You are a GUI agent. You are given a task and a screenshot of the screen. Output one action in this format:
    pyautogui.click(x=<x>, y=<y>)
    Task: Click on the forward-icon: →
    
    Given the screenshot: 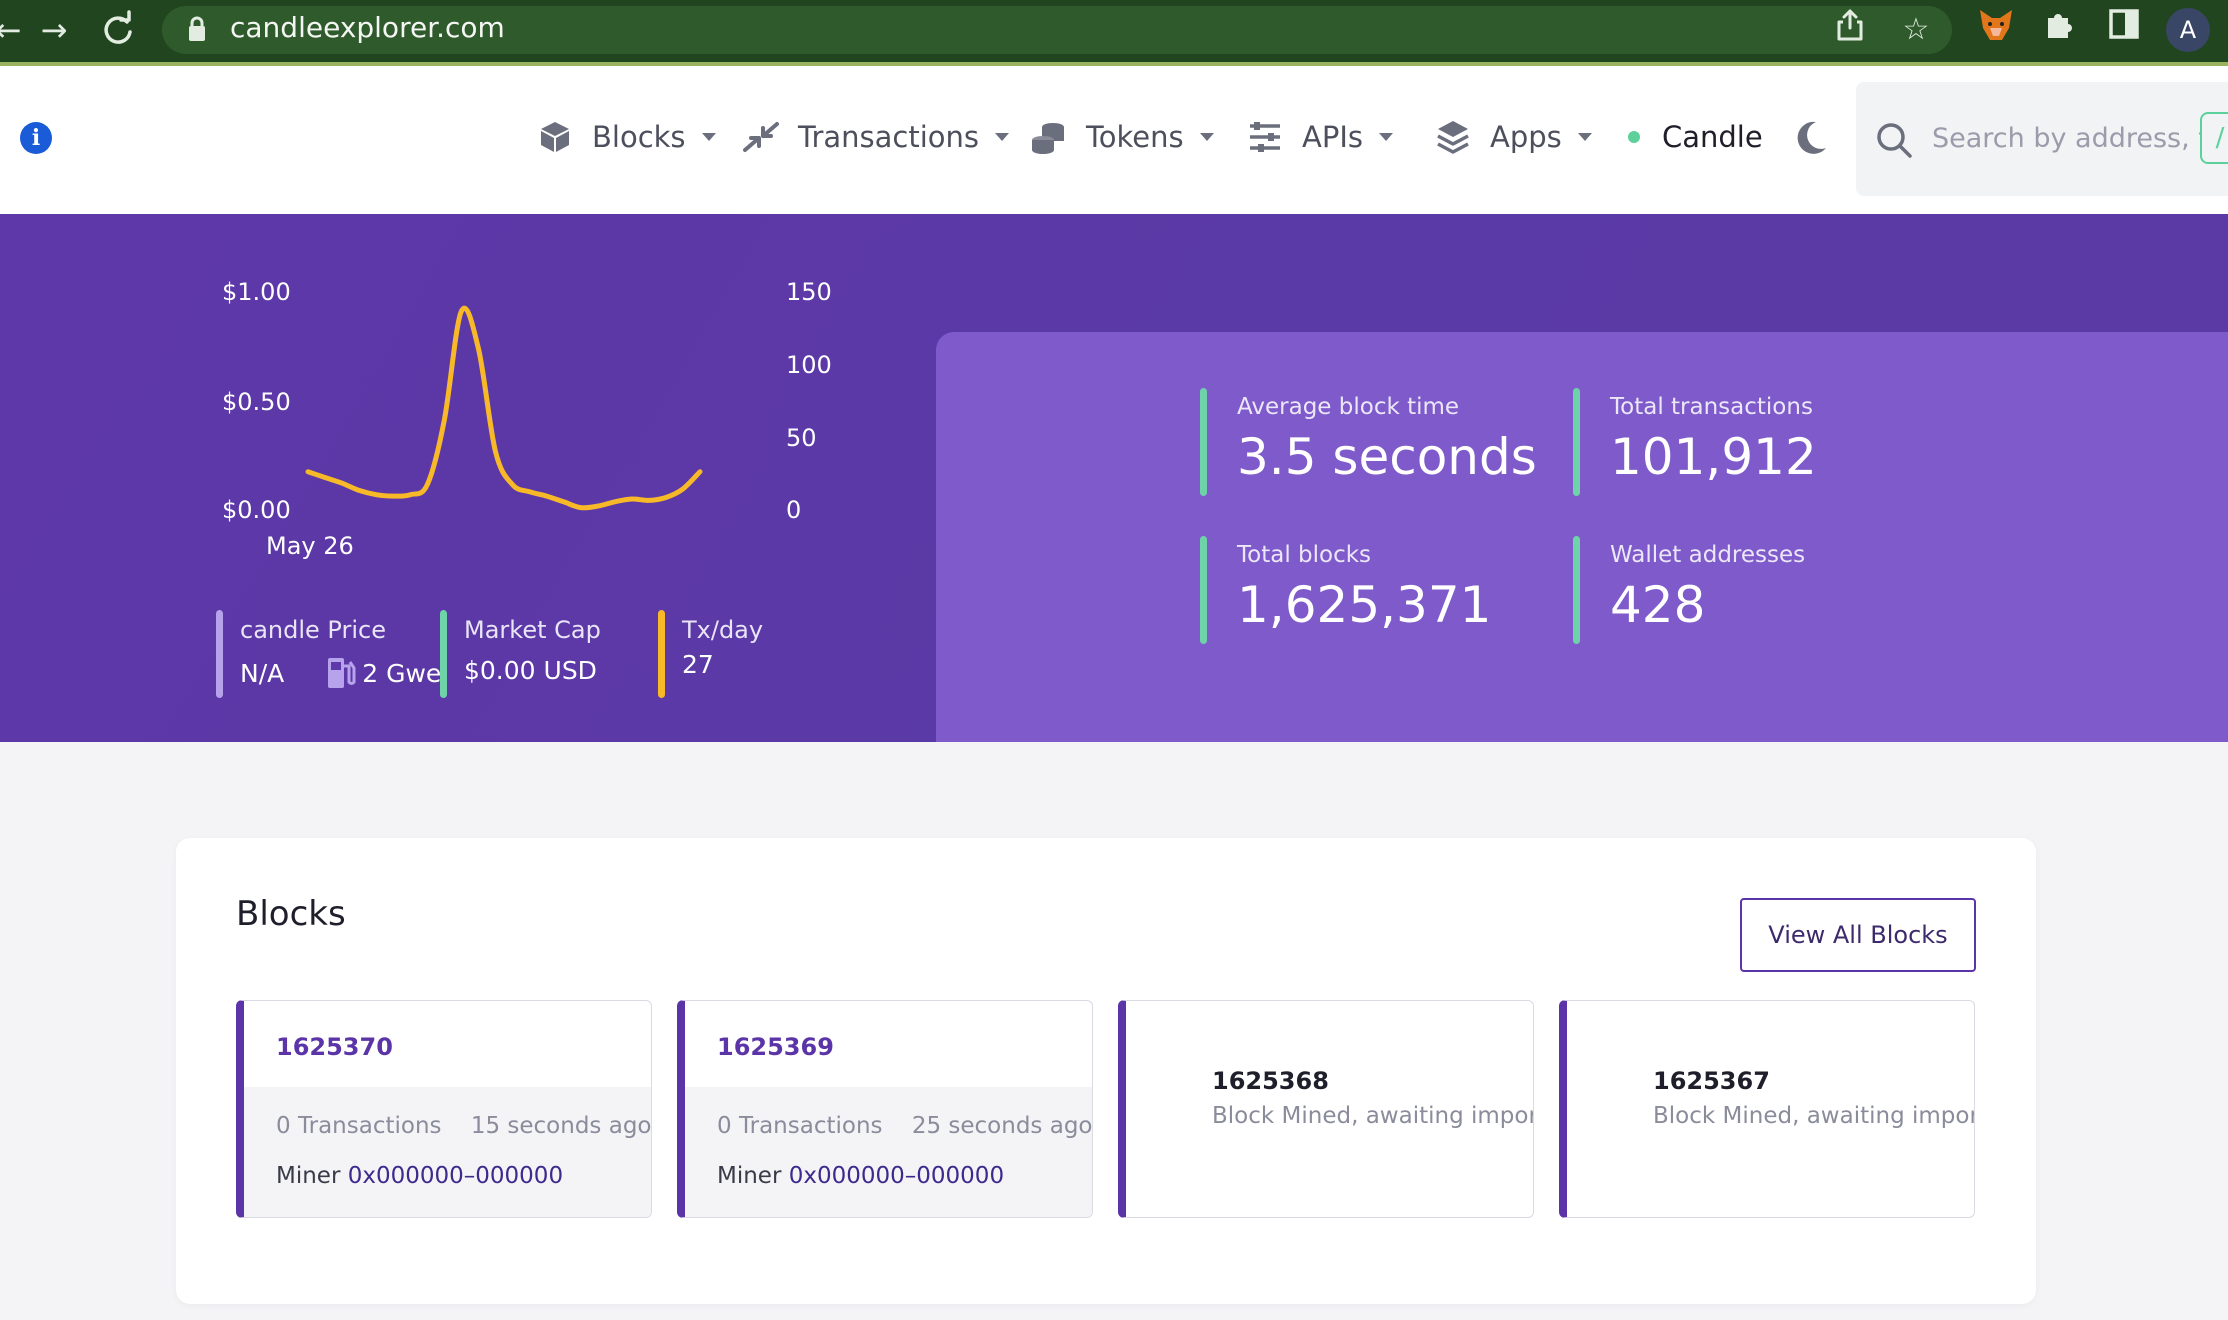 What is the action you would take?
    pyautogui.click(x=54, y=30)
    